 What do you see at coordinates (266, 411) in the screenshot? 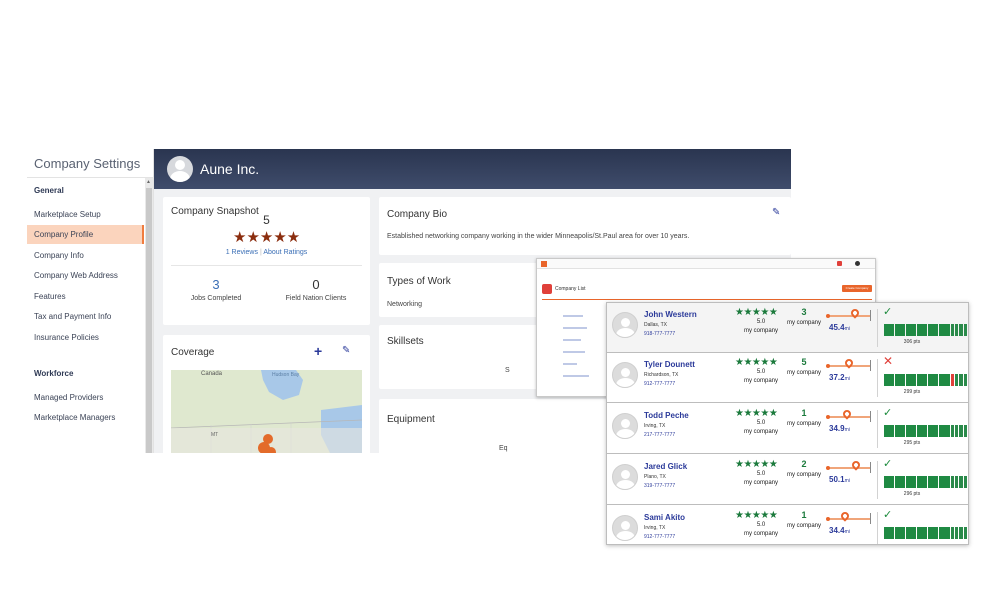
I see `coverage-map: Canada Hudson Bay MT` at bounding box center [266, 411].